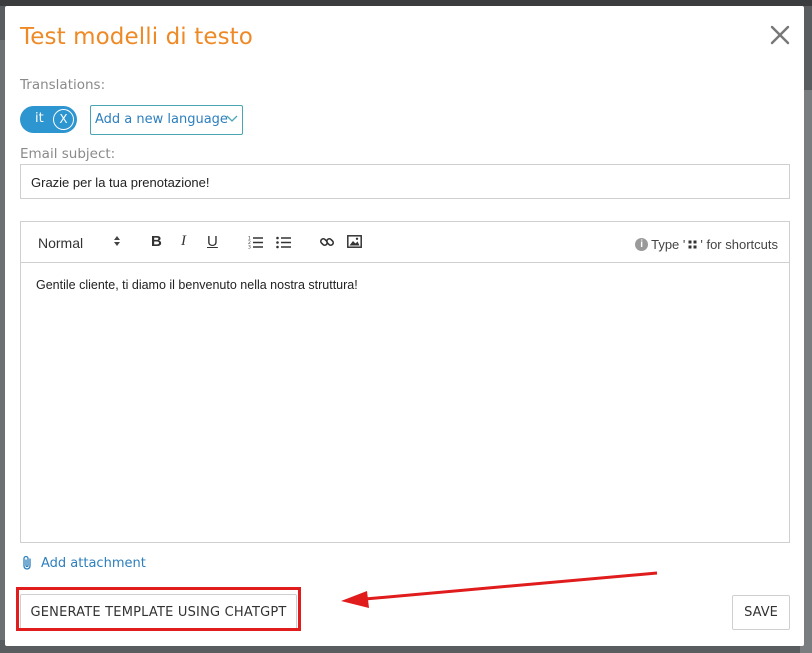  Describe the element at coordinates (63, 85) in the screenshot. I see `translations-label: Translations:` at that location.